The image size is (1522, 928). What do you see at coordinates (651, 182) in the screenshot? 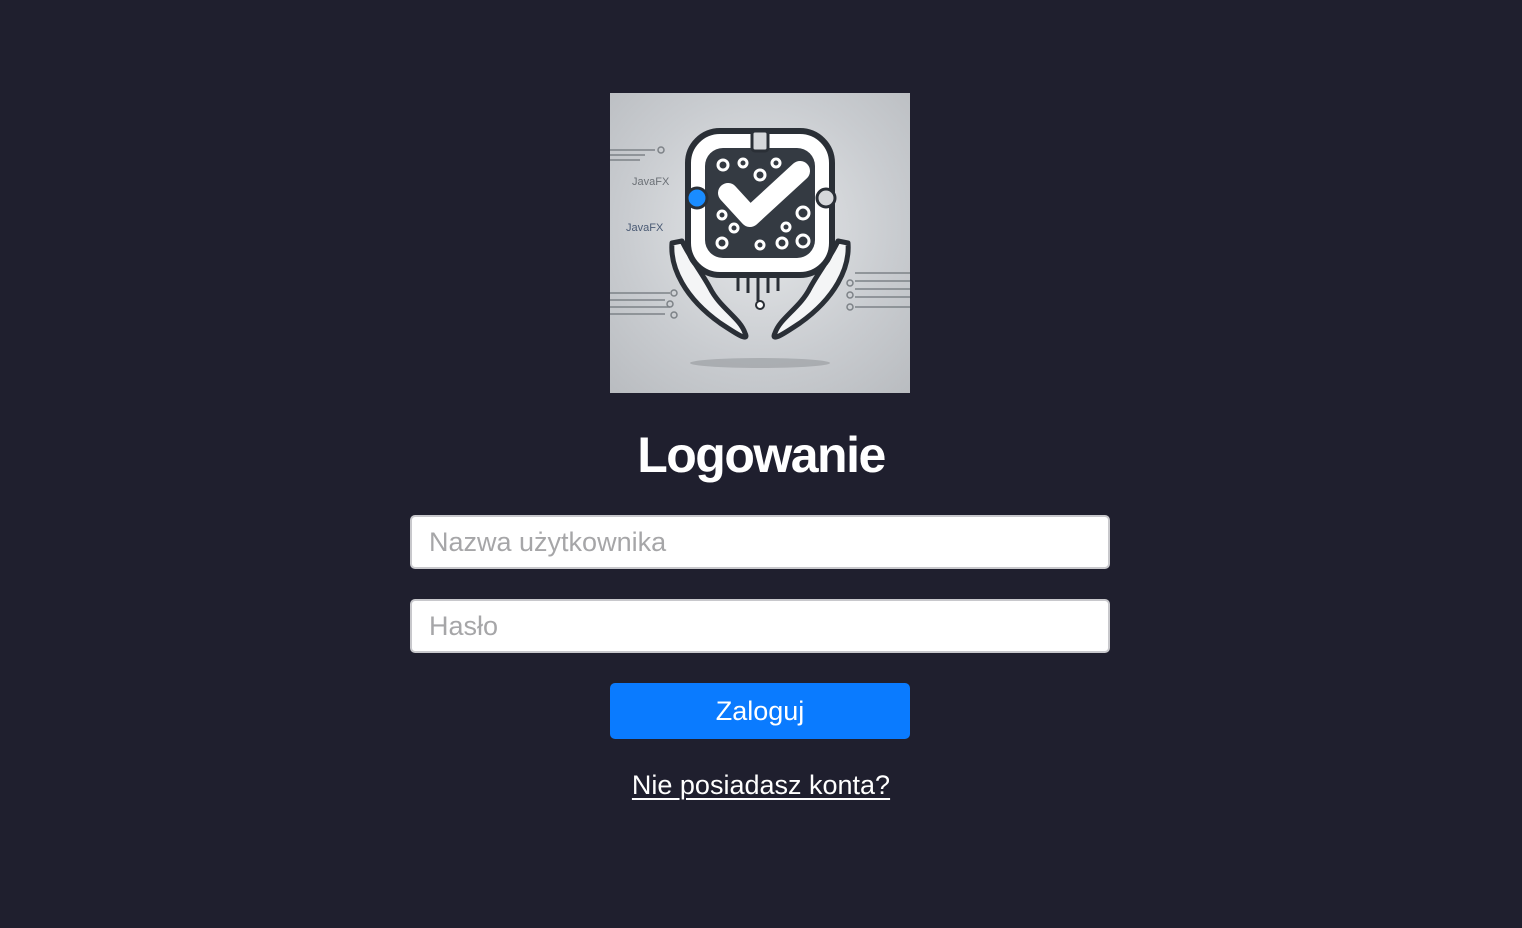
I see `logo-caption-1: JavaFX` at bounding box center [651, 182].